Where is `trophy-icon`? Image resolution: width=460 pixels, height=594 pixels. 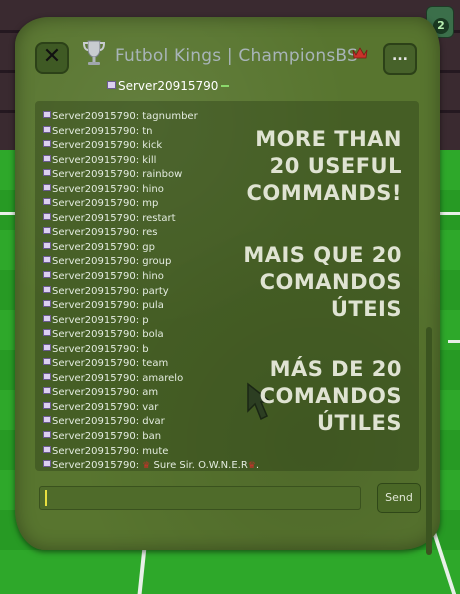 trophy-icon is located at coordinates (94, 52).